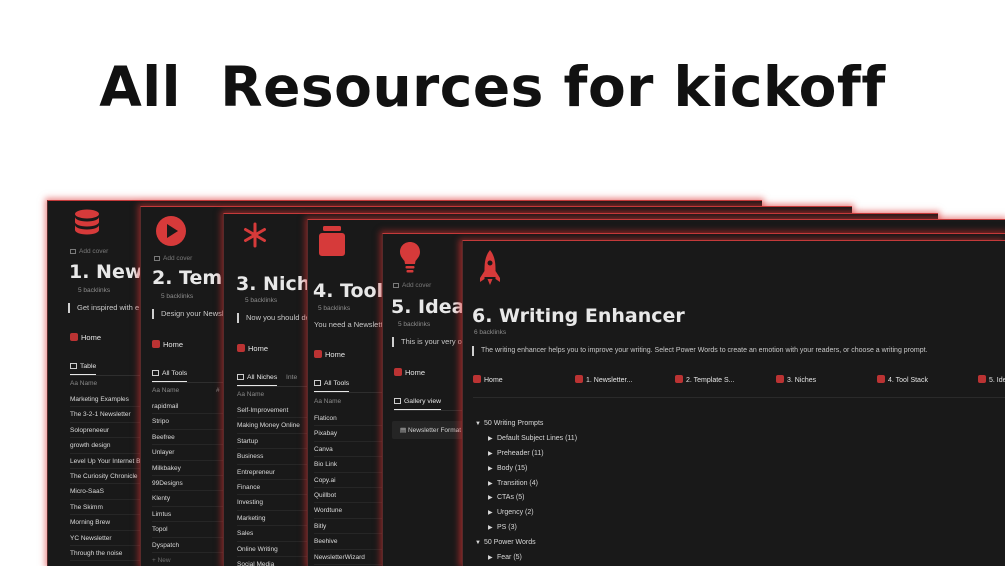 The image size is (1005, 566). What do you see at coordinates (257, 380) in the screenshot?
I see `tab-all-niches: All Niches` at bounding box center [257, 380].